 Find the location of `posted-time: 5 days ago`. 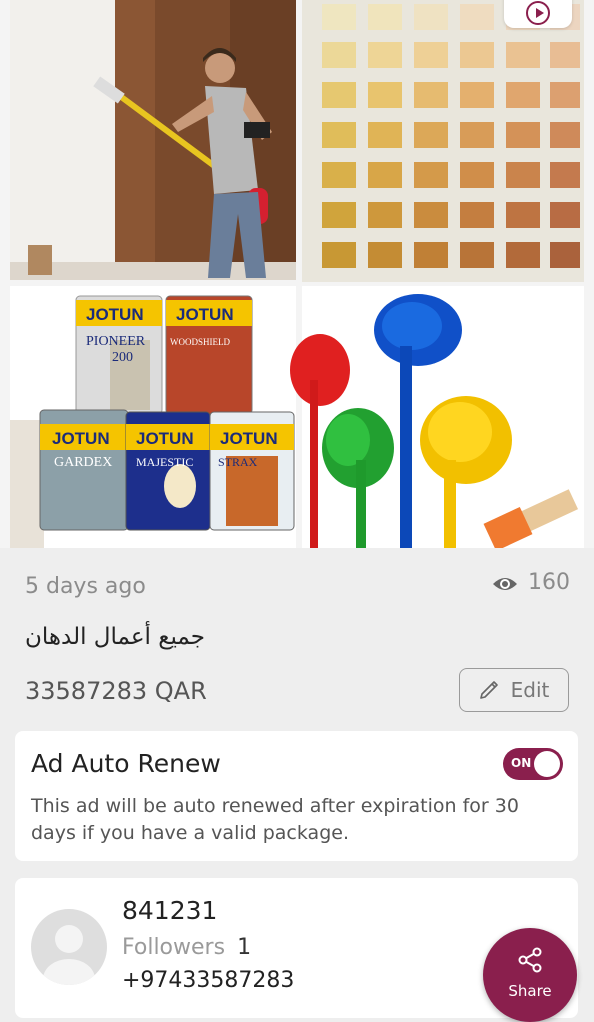

posted-time: 5 days ago is located at coordinates (85, 586).